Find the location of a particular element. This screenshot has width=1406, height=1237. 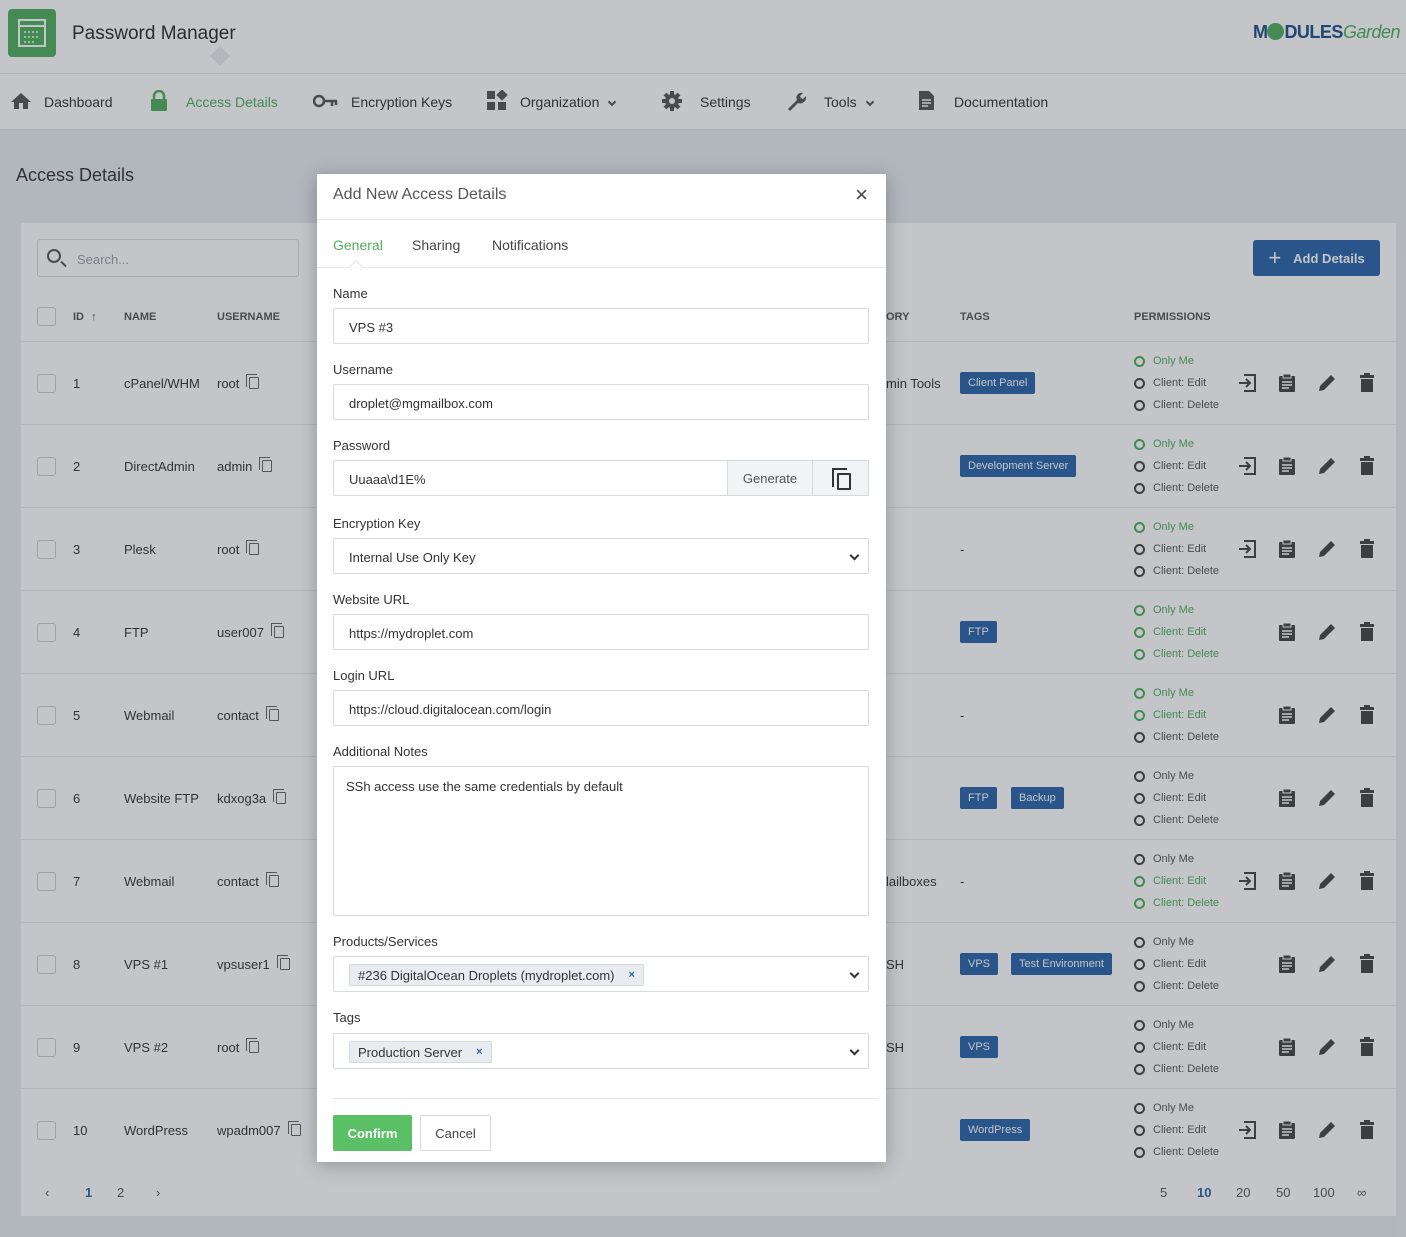

copy-password-button is located at coordinates (840, 478).